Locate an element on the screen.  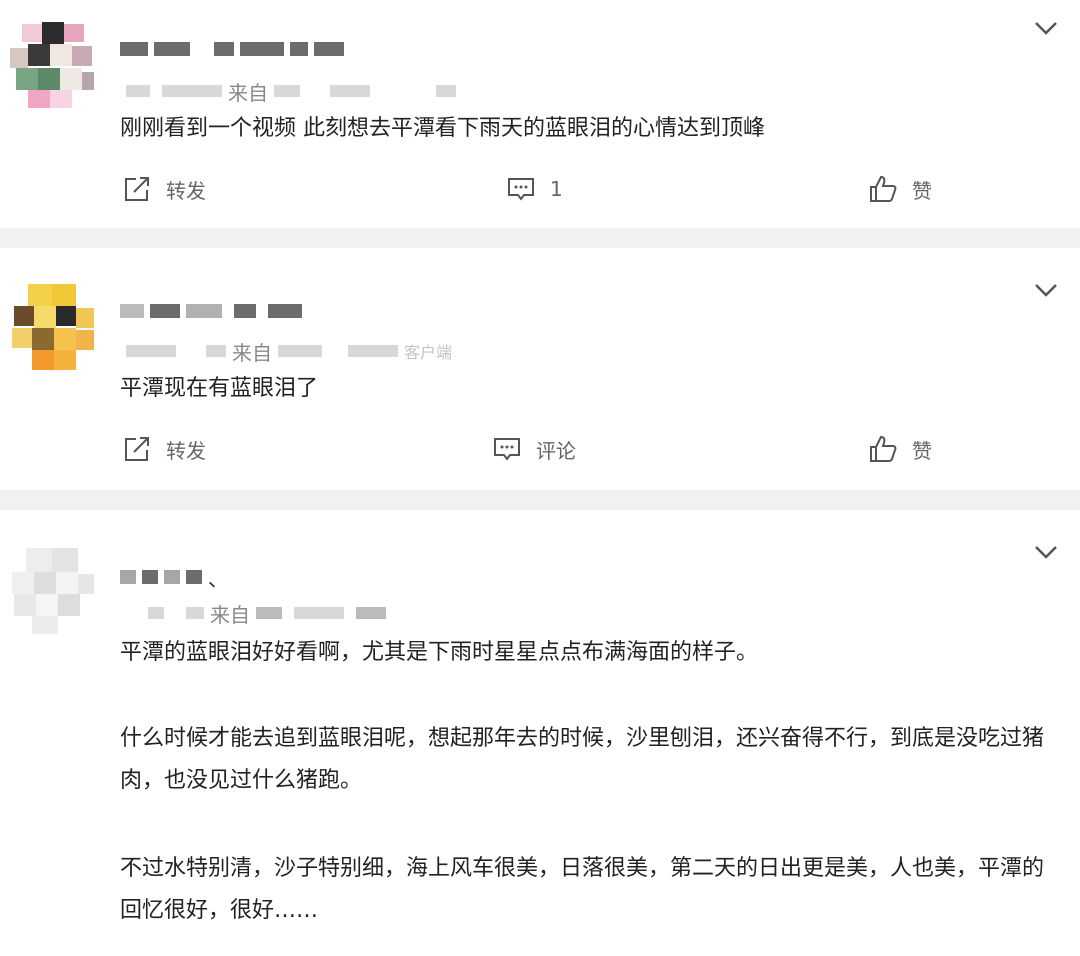
post-text: 平潭现在有蓝眼泪了 is located at coordinates (219, 388).